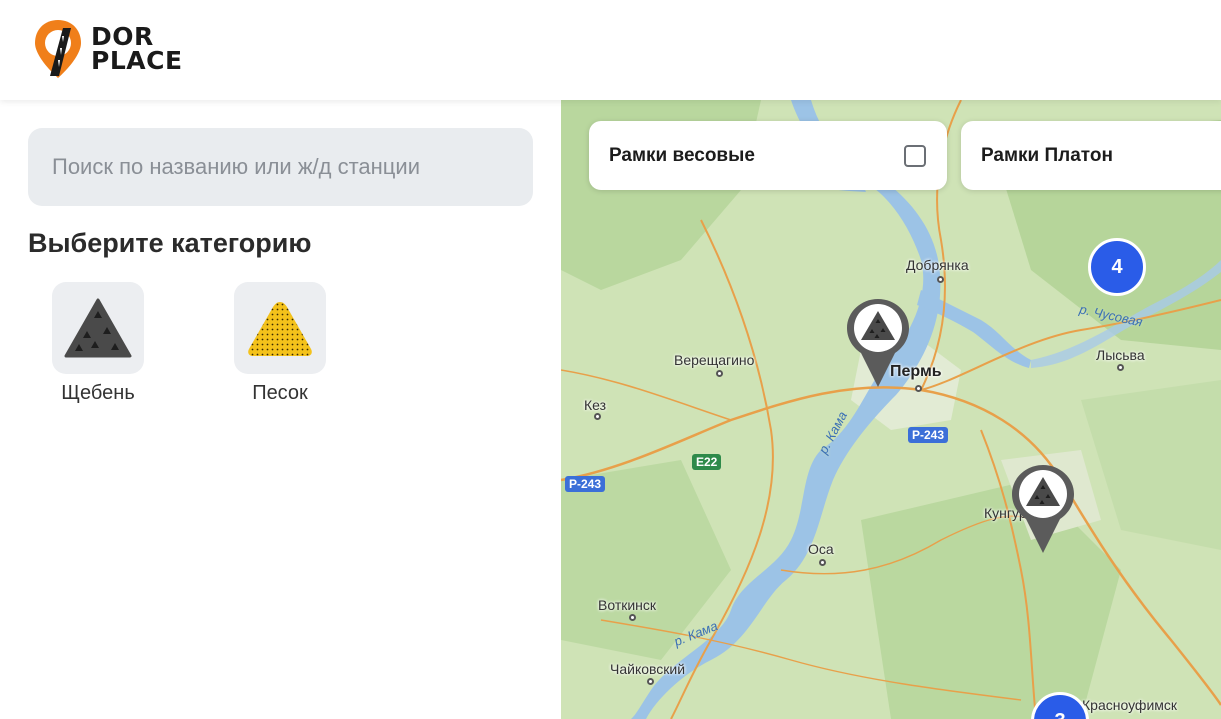 This screenshot has width=1221, height=719. I want to click on category-crushed-stone: Щебень, so click(98, 343).